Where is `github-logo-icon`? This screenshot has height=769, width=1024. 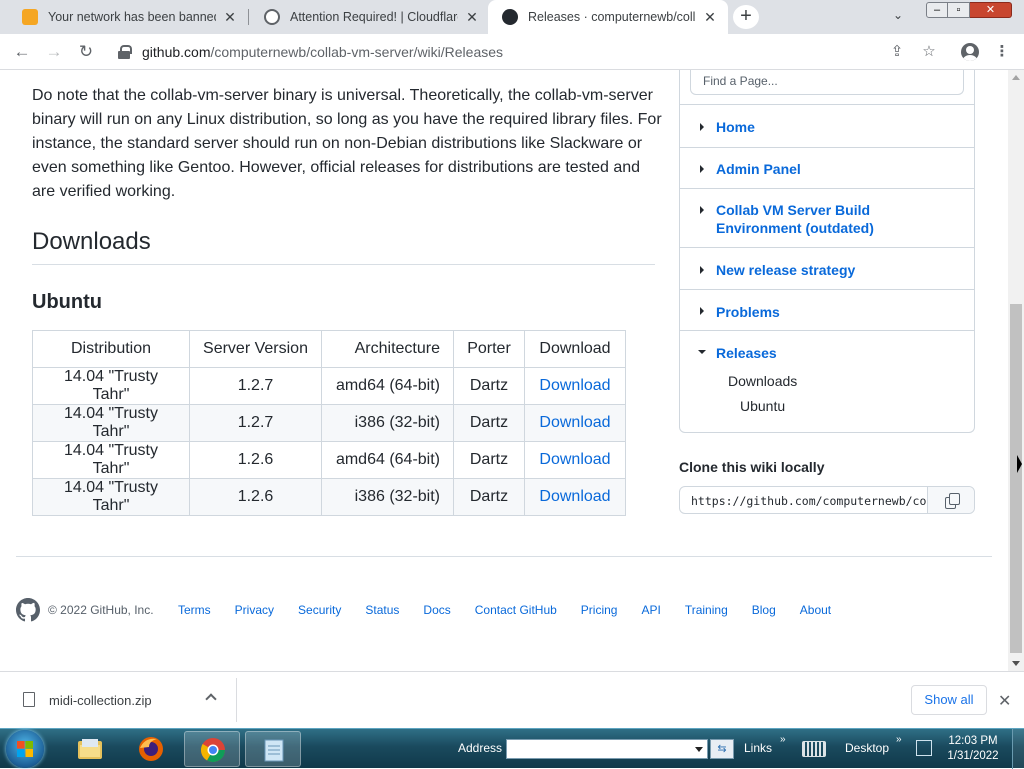 github-logo-icon is located at coordinates (28, 610).